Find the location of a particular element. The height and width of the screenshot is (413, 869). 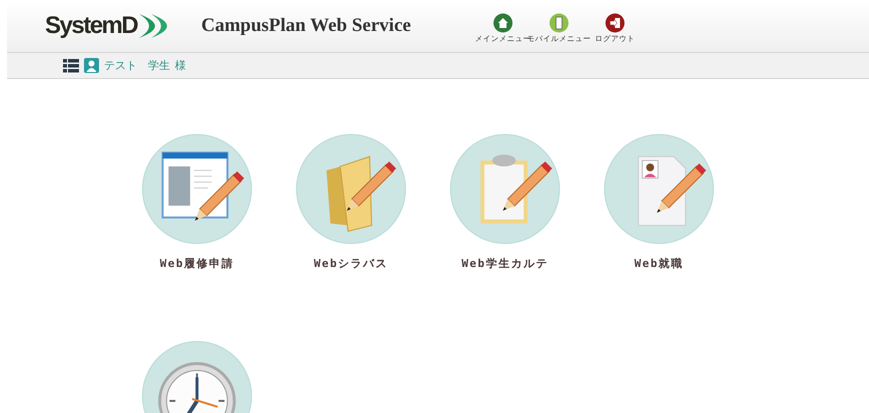

tile-label: Webシラバス is located at coordinates (351, 263).